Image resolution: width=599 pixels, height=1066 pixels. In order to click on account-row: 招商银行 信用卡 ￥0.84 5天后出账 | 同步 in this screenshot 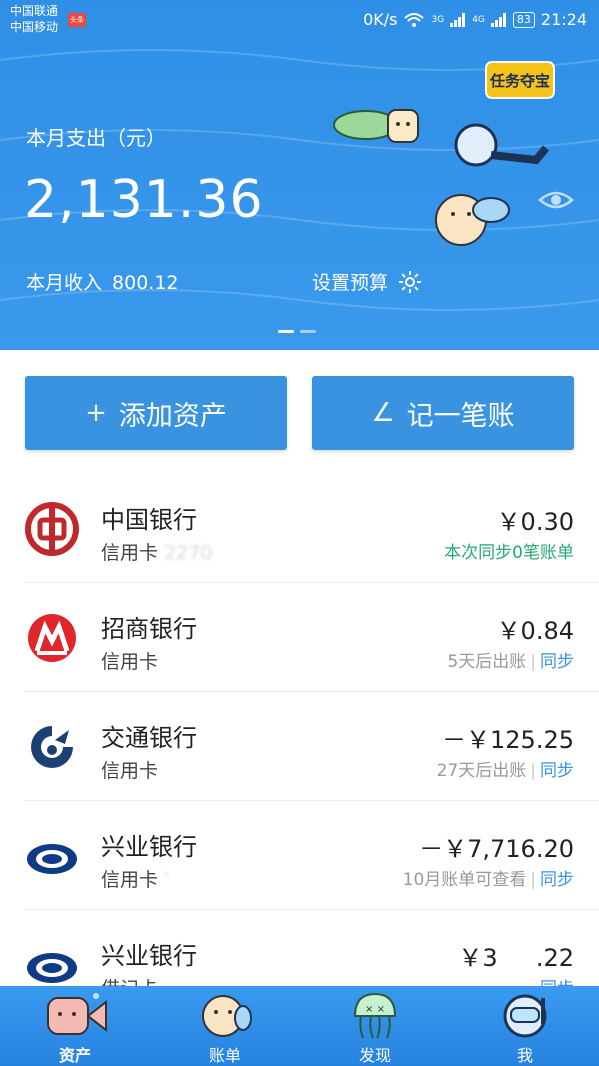, I will do `click(312, 637)`.